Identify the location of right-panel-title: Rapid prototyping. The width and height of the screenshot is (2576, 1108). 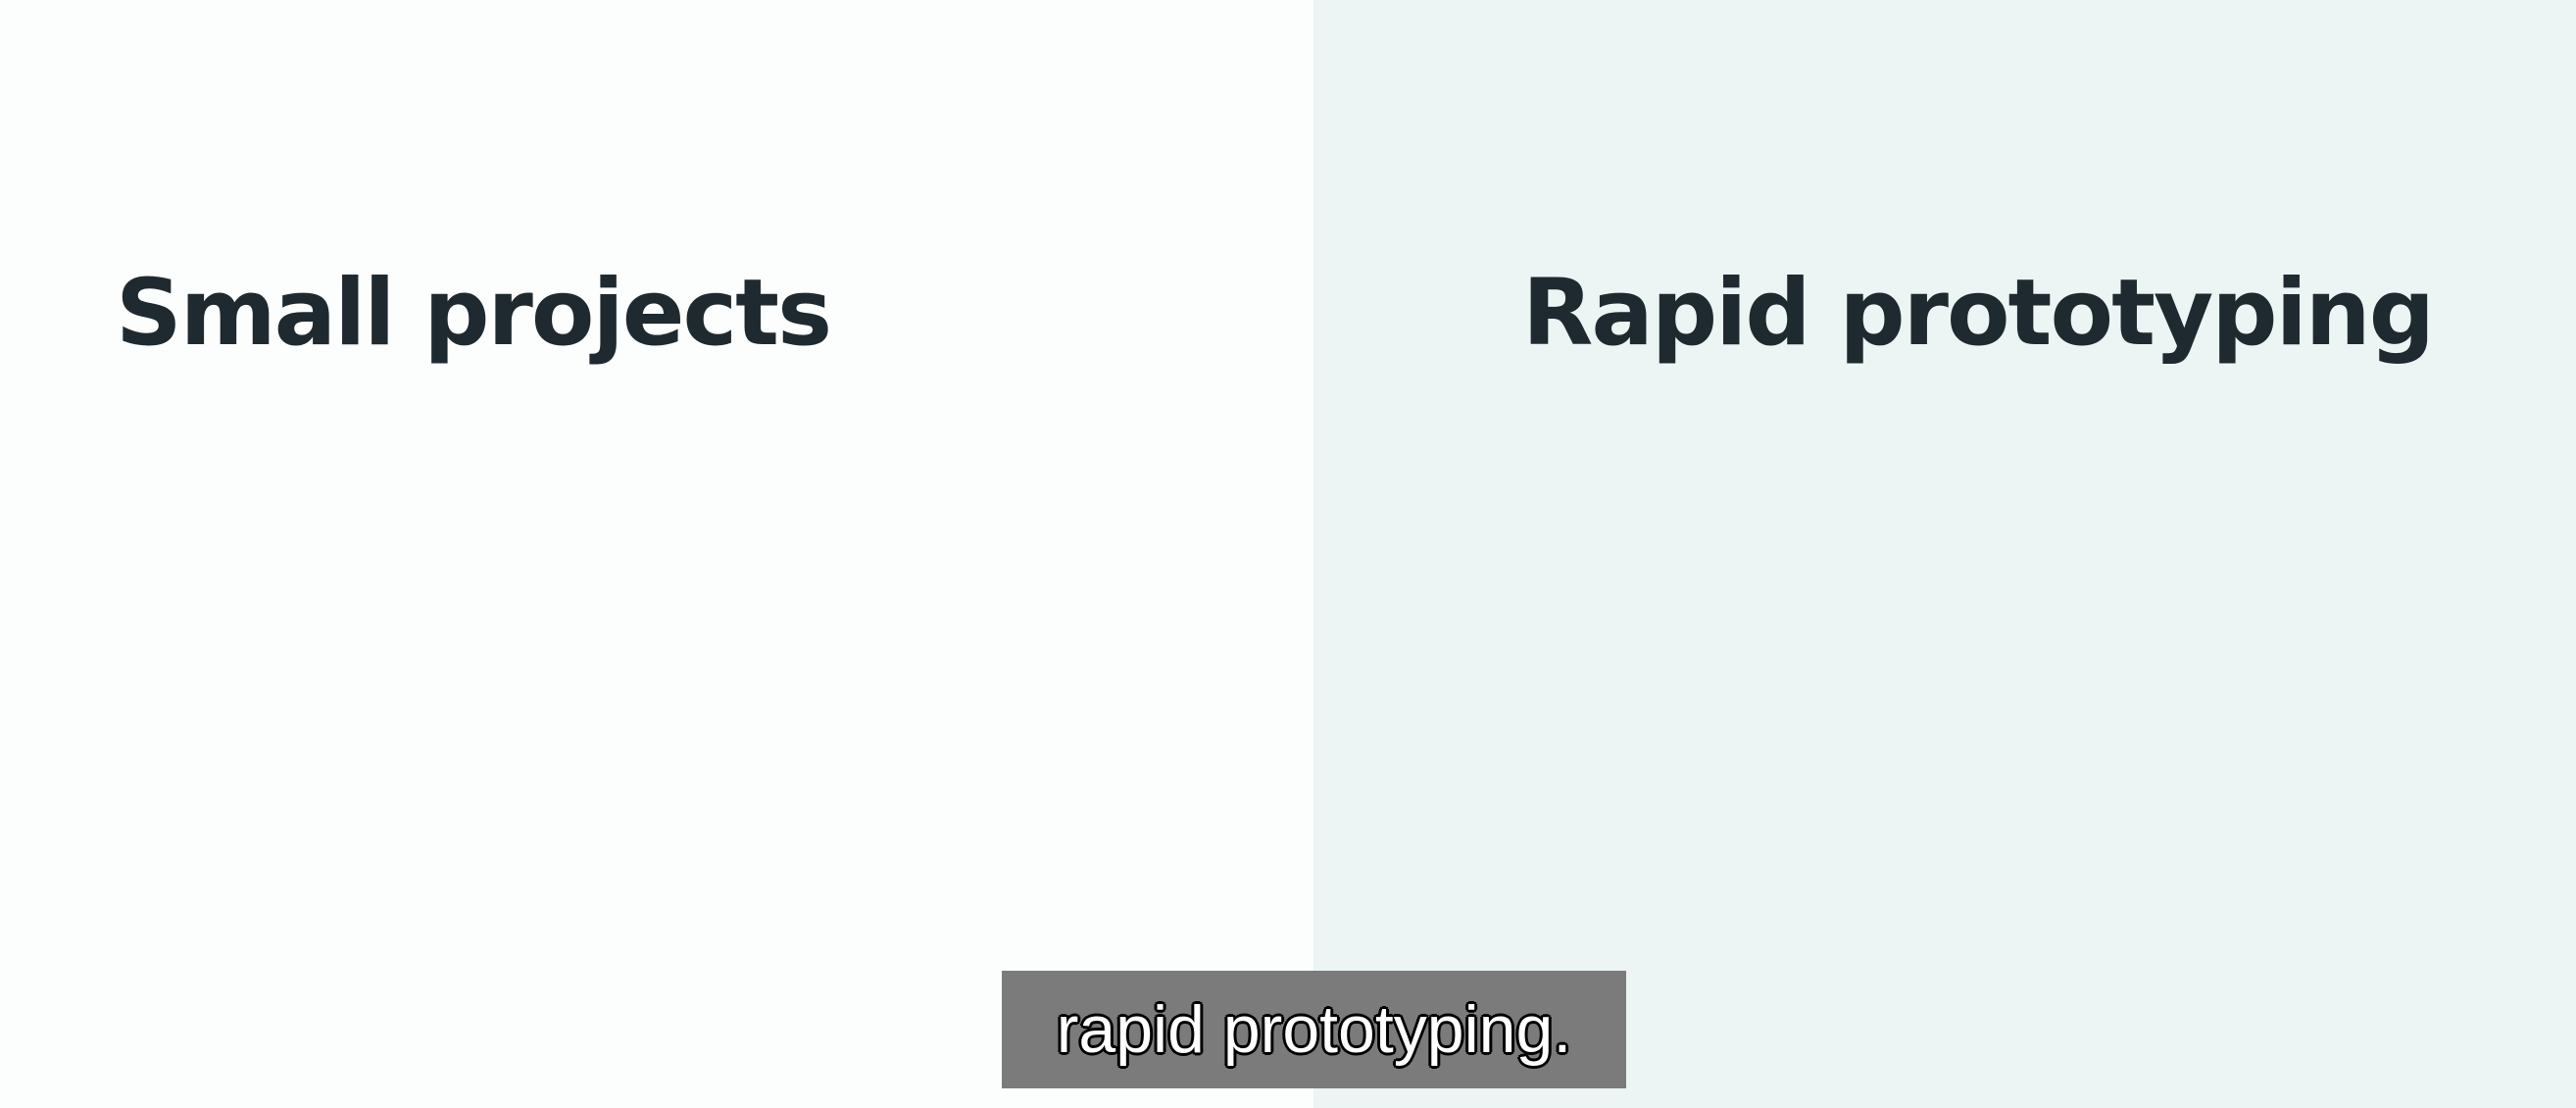
(1978, 314).